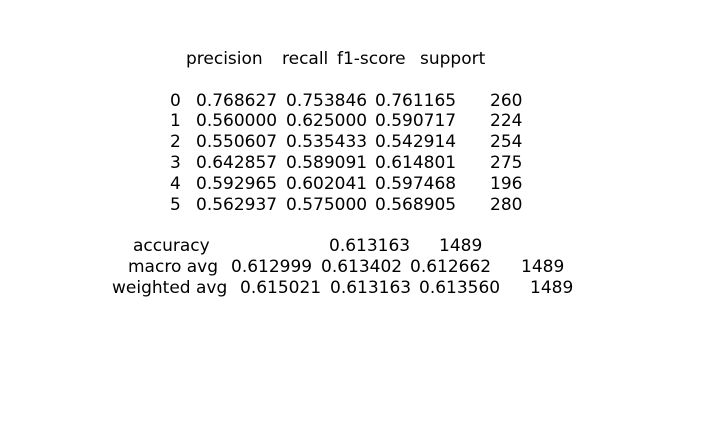 Image resolution: width=720 pixels, height=440 pixels. Describe the element at coordinates (327, 163) in the screenshot. I see `row-recall: 0.589091` at that location.